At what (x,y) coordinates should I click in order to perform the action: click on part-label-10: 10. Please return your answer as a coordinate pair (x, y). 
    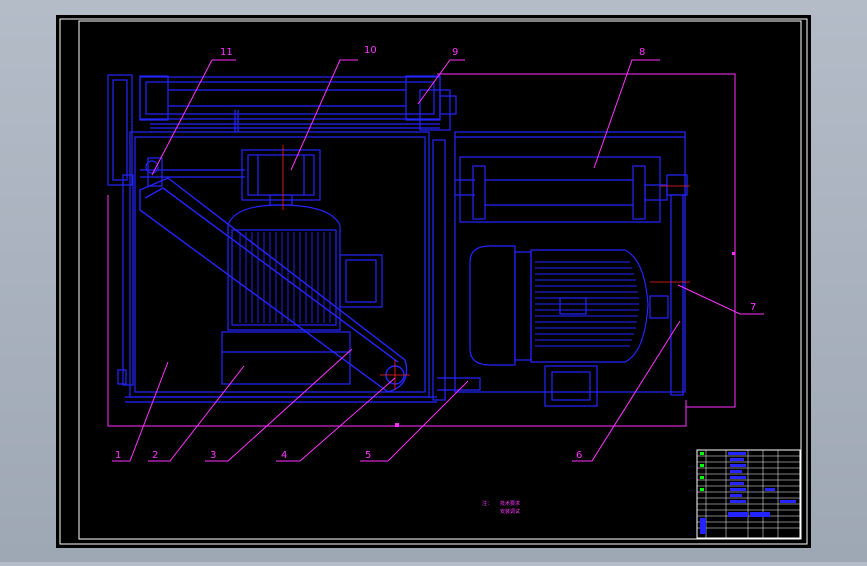
    Looking at the image, I should click on (370, 50).